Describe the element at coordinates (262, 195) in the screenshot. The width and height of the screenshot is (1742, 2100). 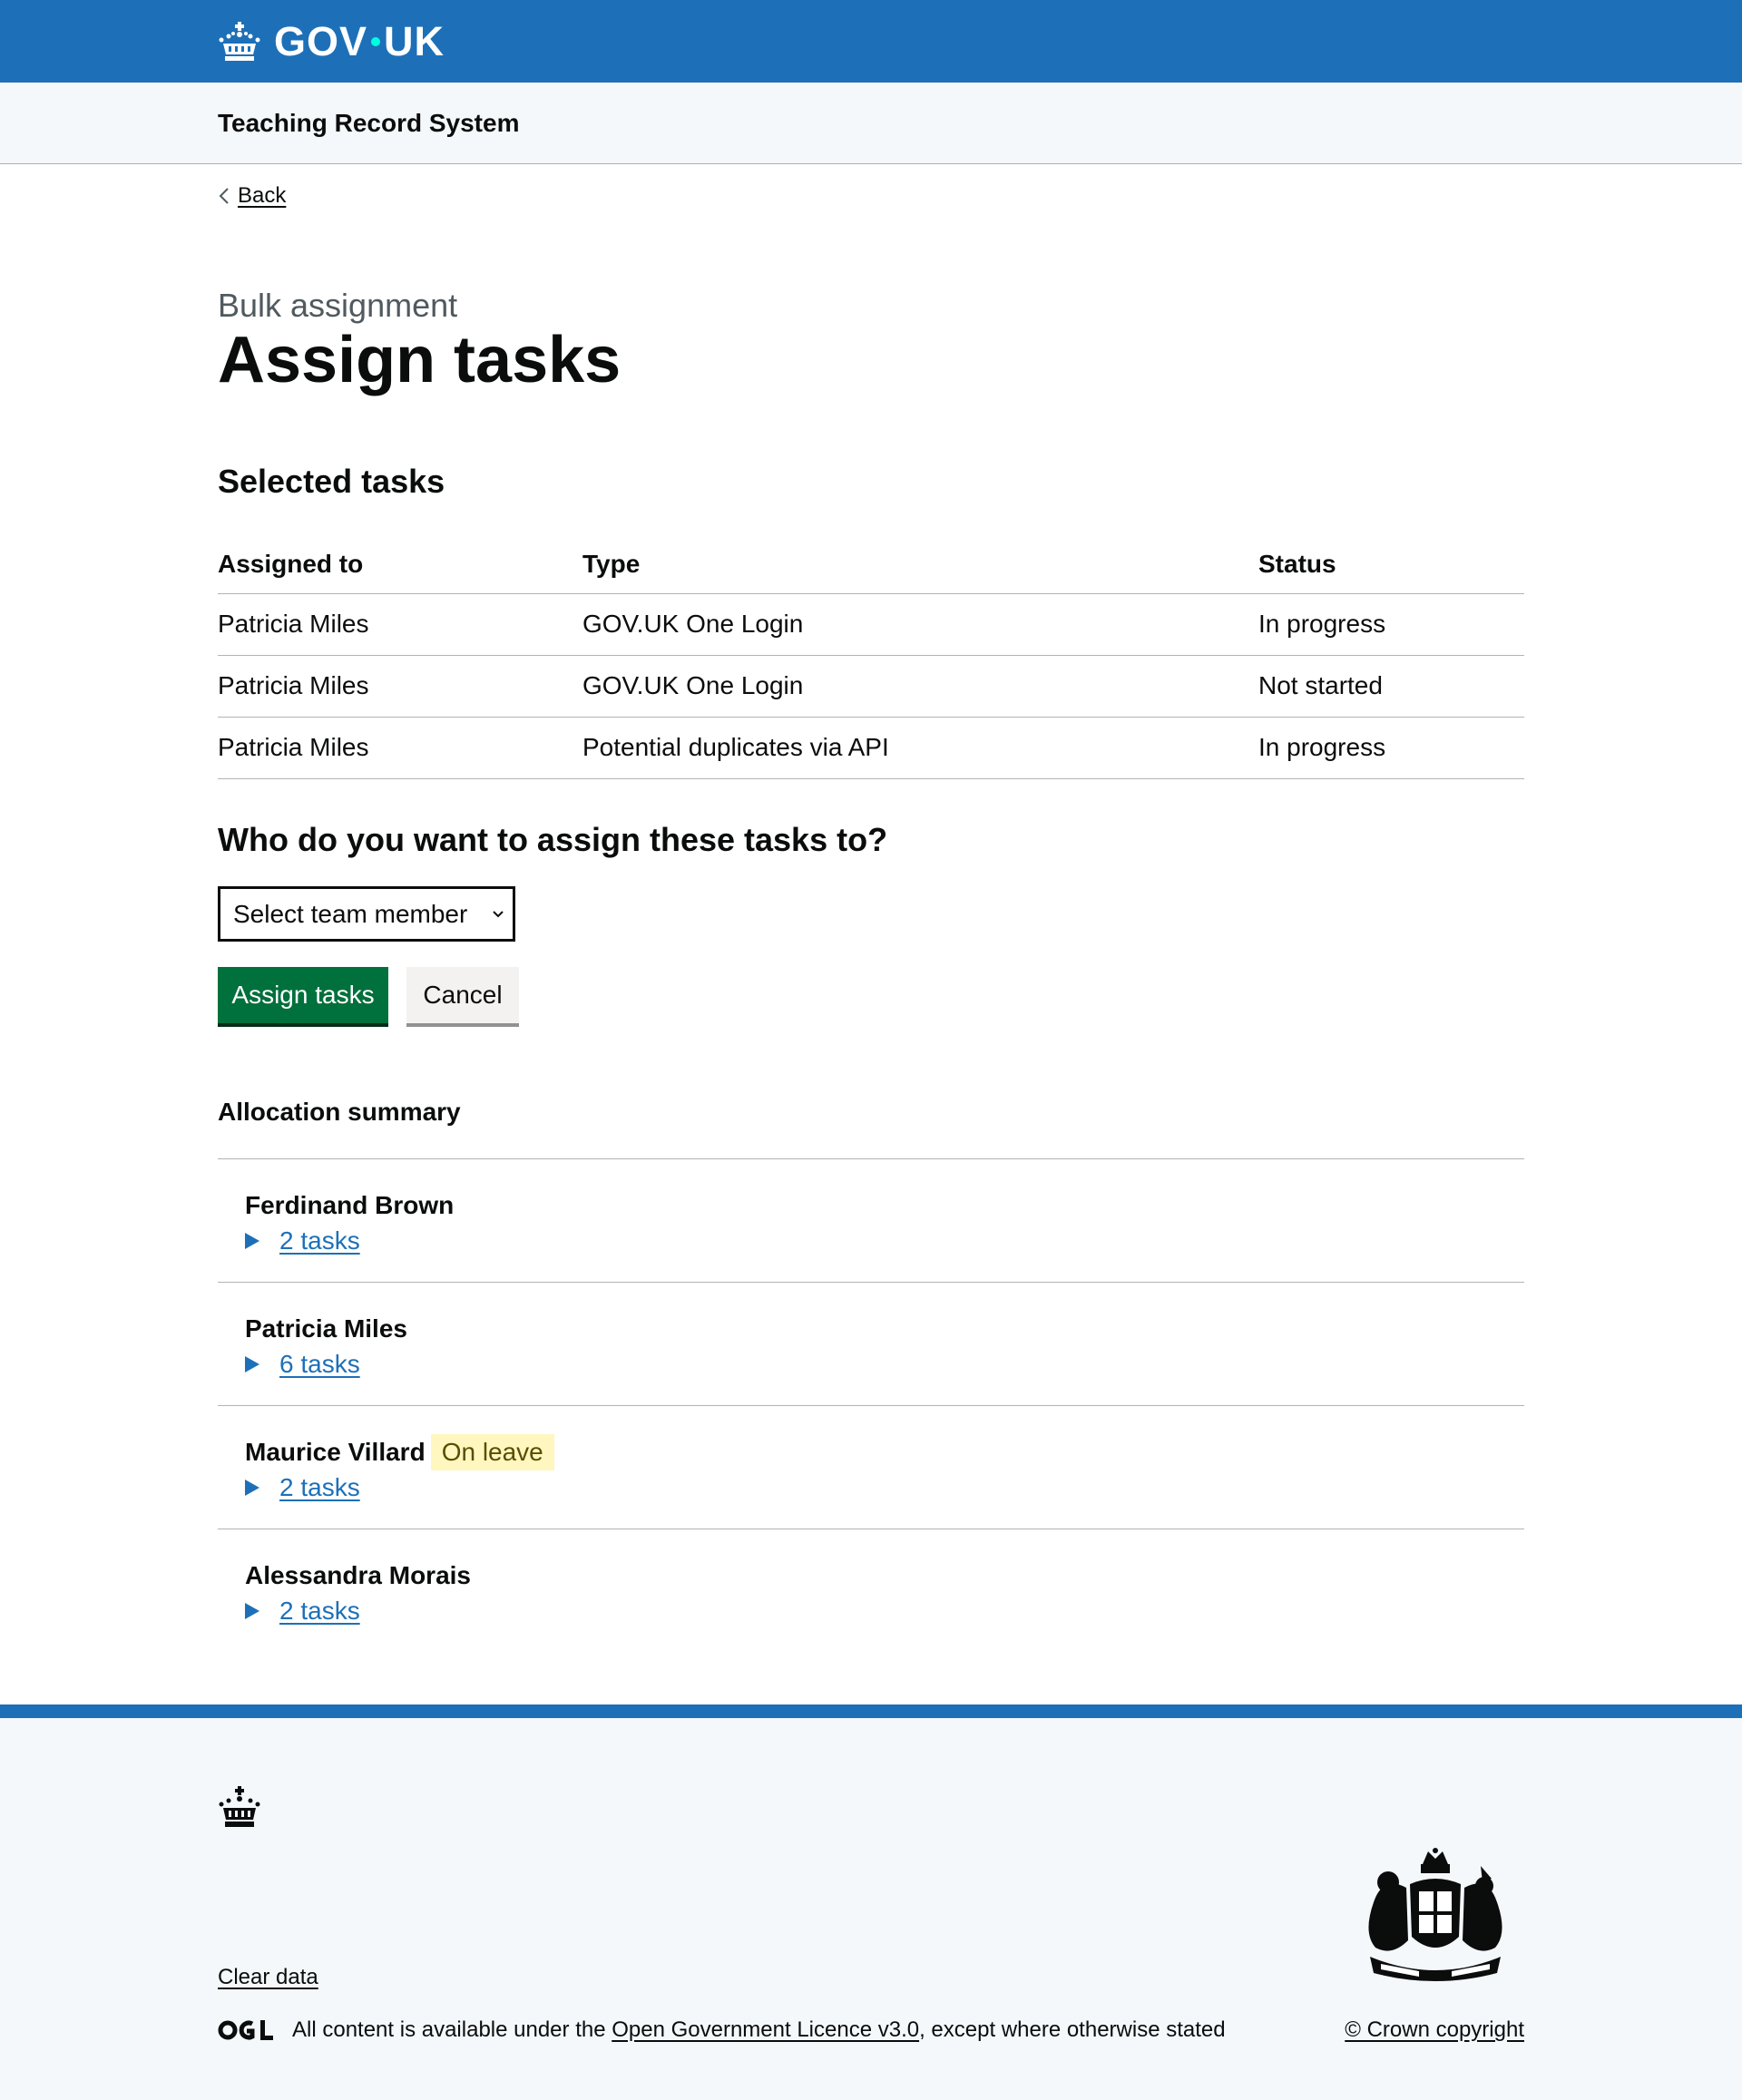
I see `back-link-label: Back` at that location.